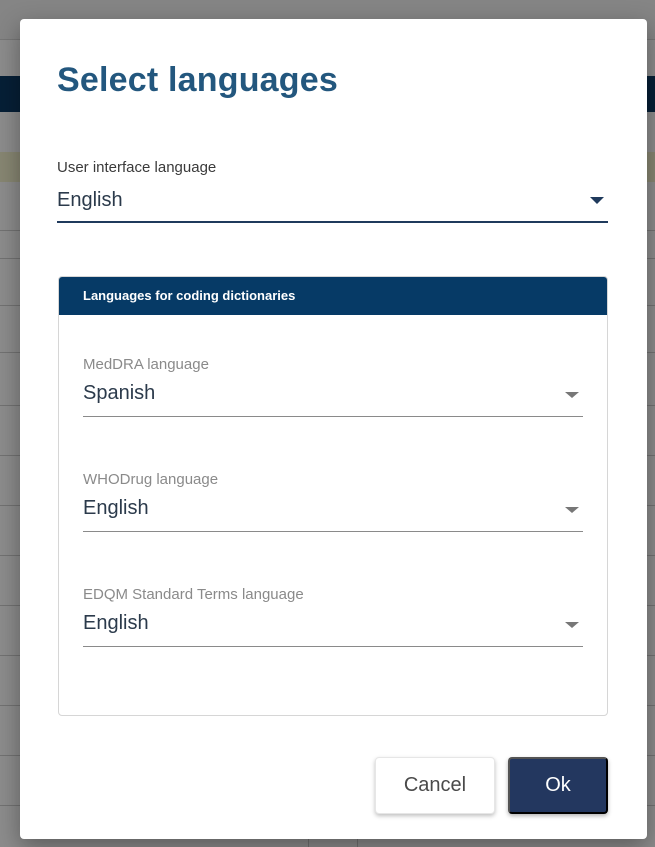  I want to click on ok-button: Ok, so click(558, 785).